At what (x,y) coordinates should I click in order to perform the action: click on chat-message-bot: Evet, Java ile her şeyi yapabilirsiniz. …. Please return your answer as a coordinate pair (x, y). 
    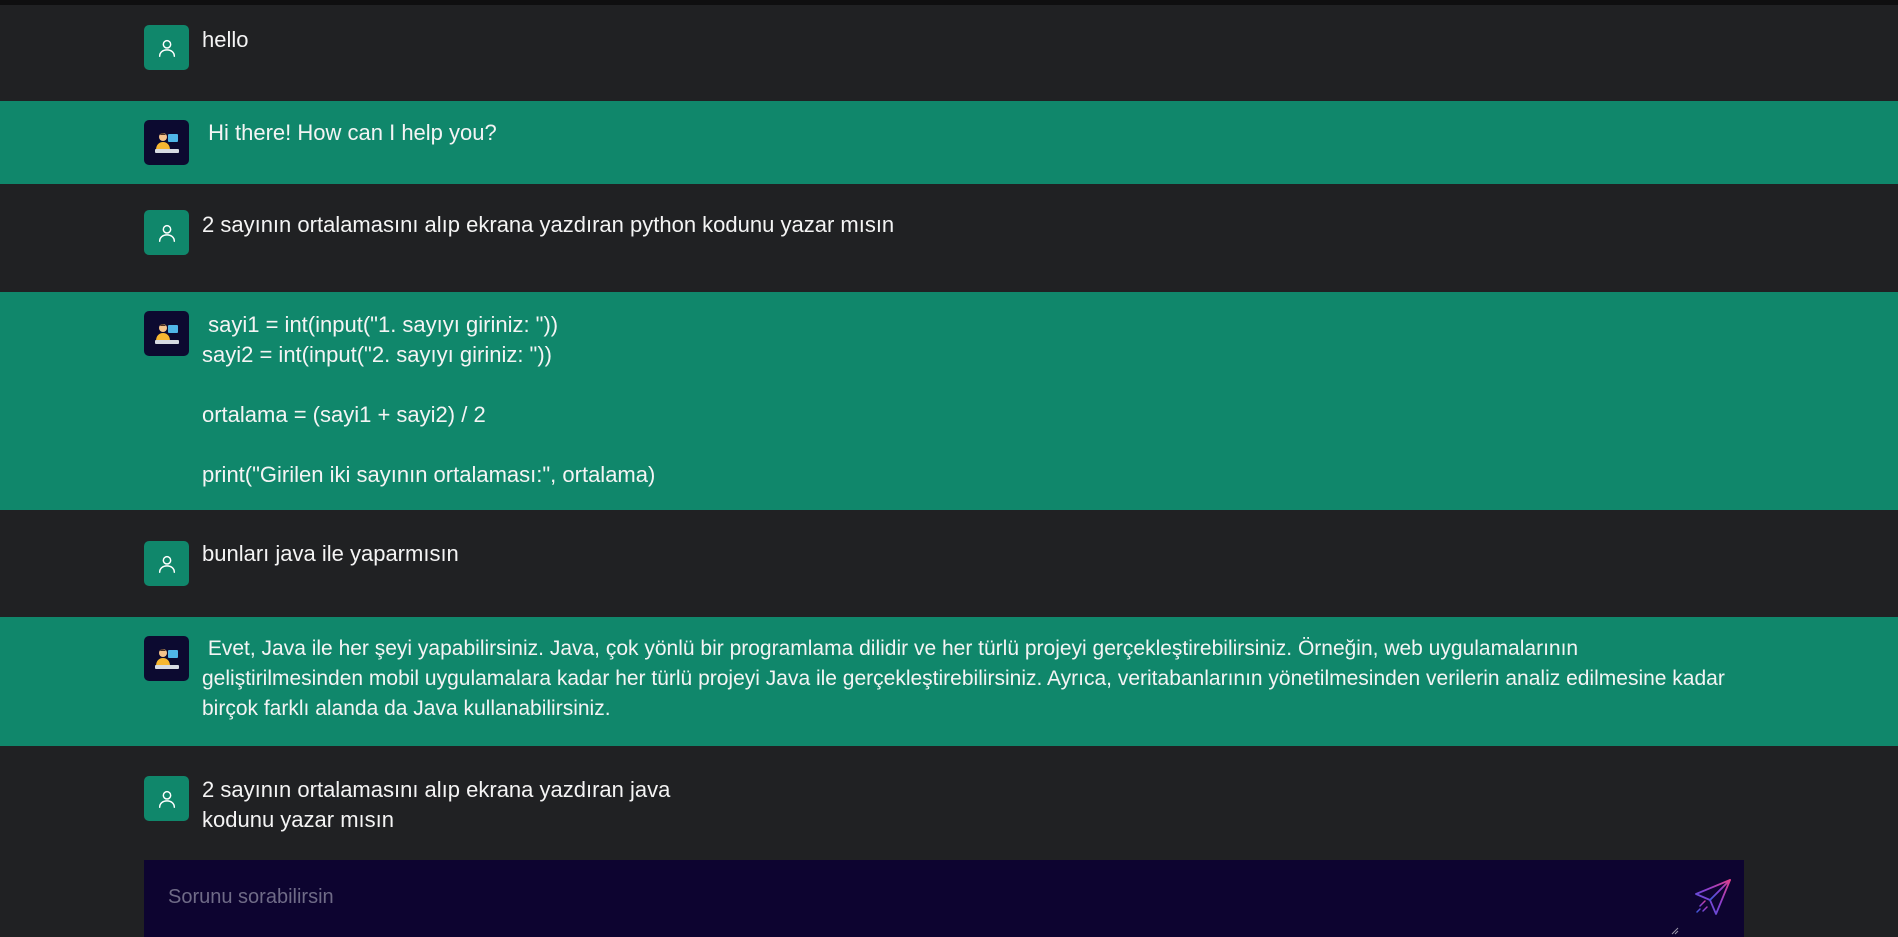
    Looking at the image, I should click on (949, 681).